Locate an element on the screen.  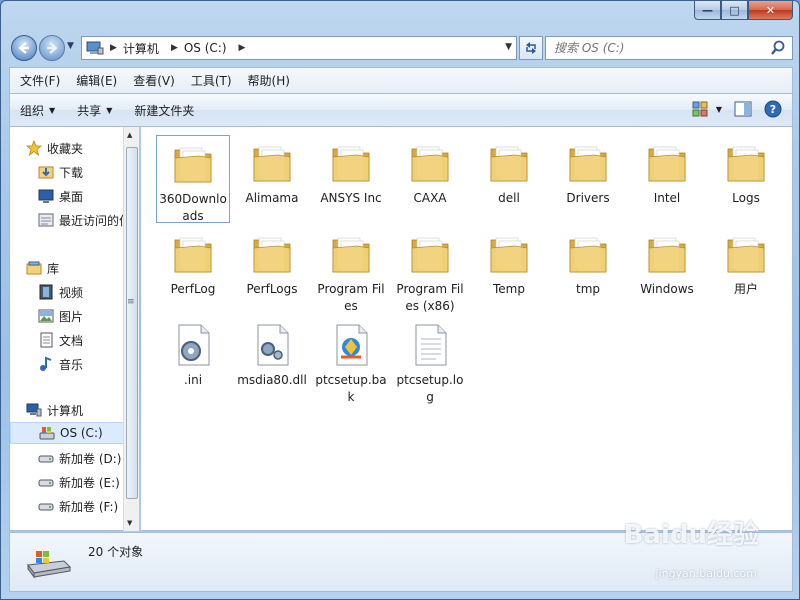
scrollbar-thumb is located at coordinates (132, 323).